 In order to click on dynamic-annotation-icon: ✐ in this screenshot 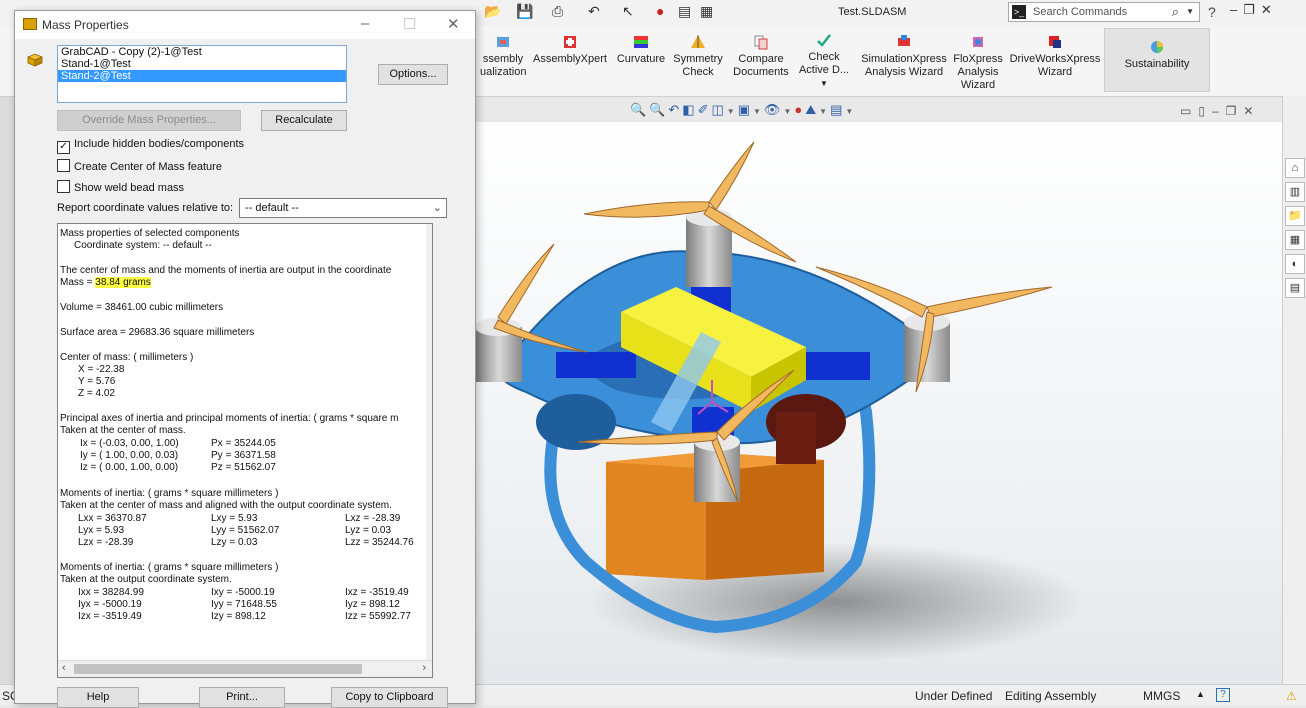, I will do `click(705, 109)`.